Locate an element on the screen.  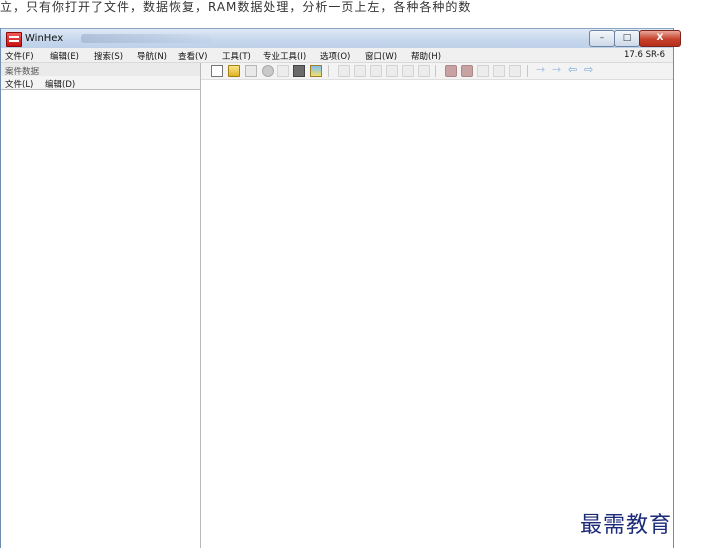
new-file-icon is located at coordinates (217, 71).